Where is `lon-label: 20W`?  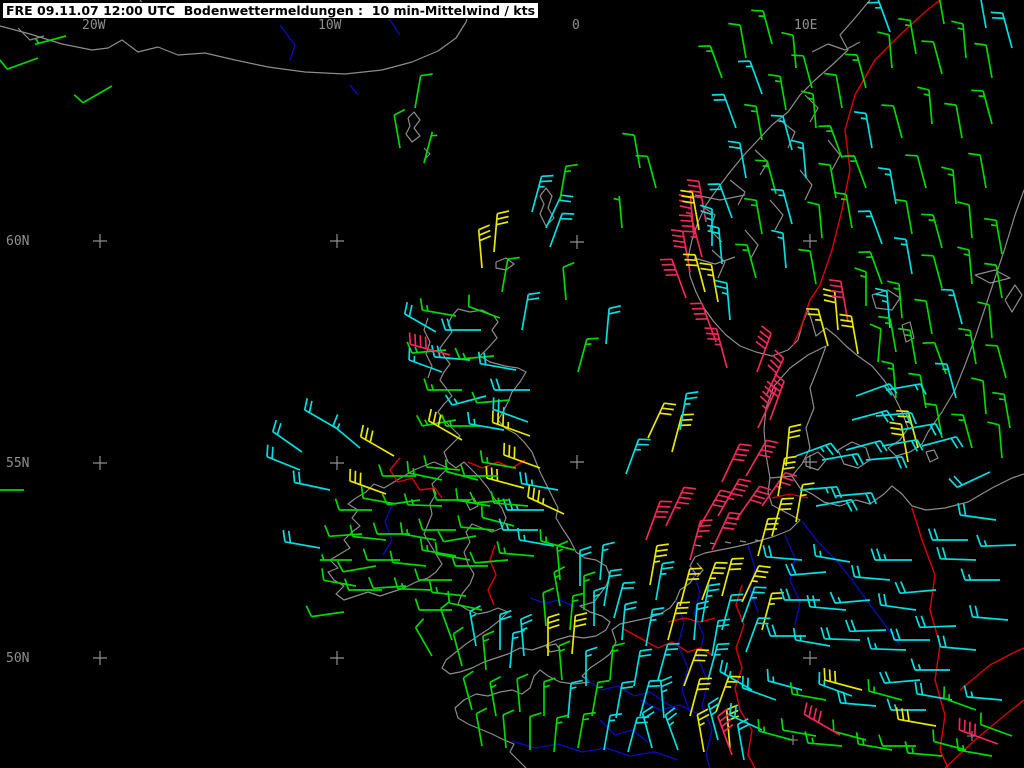
lon-label: 20W is located at coordinates (94, 25).